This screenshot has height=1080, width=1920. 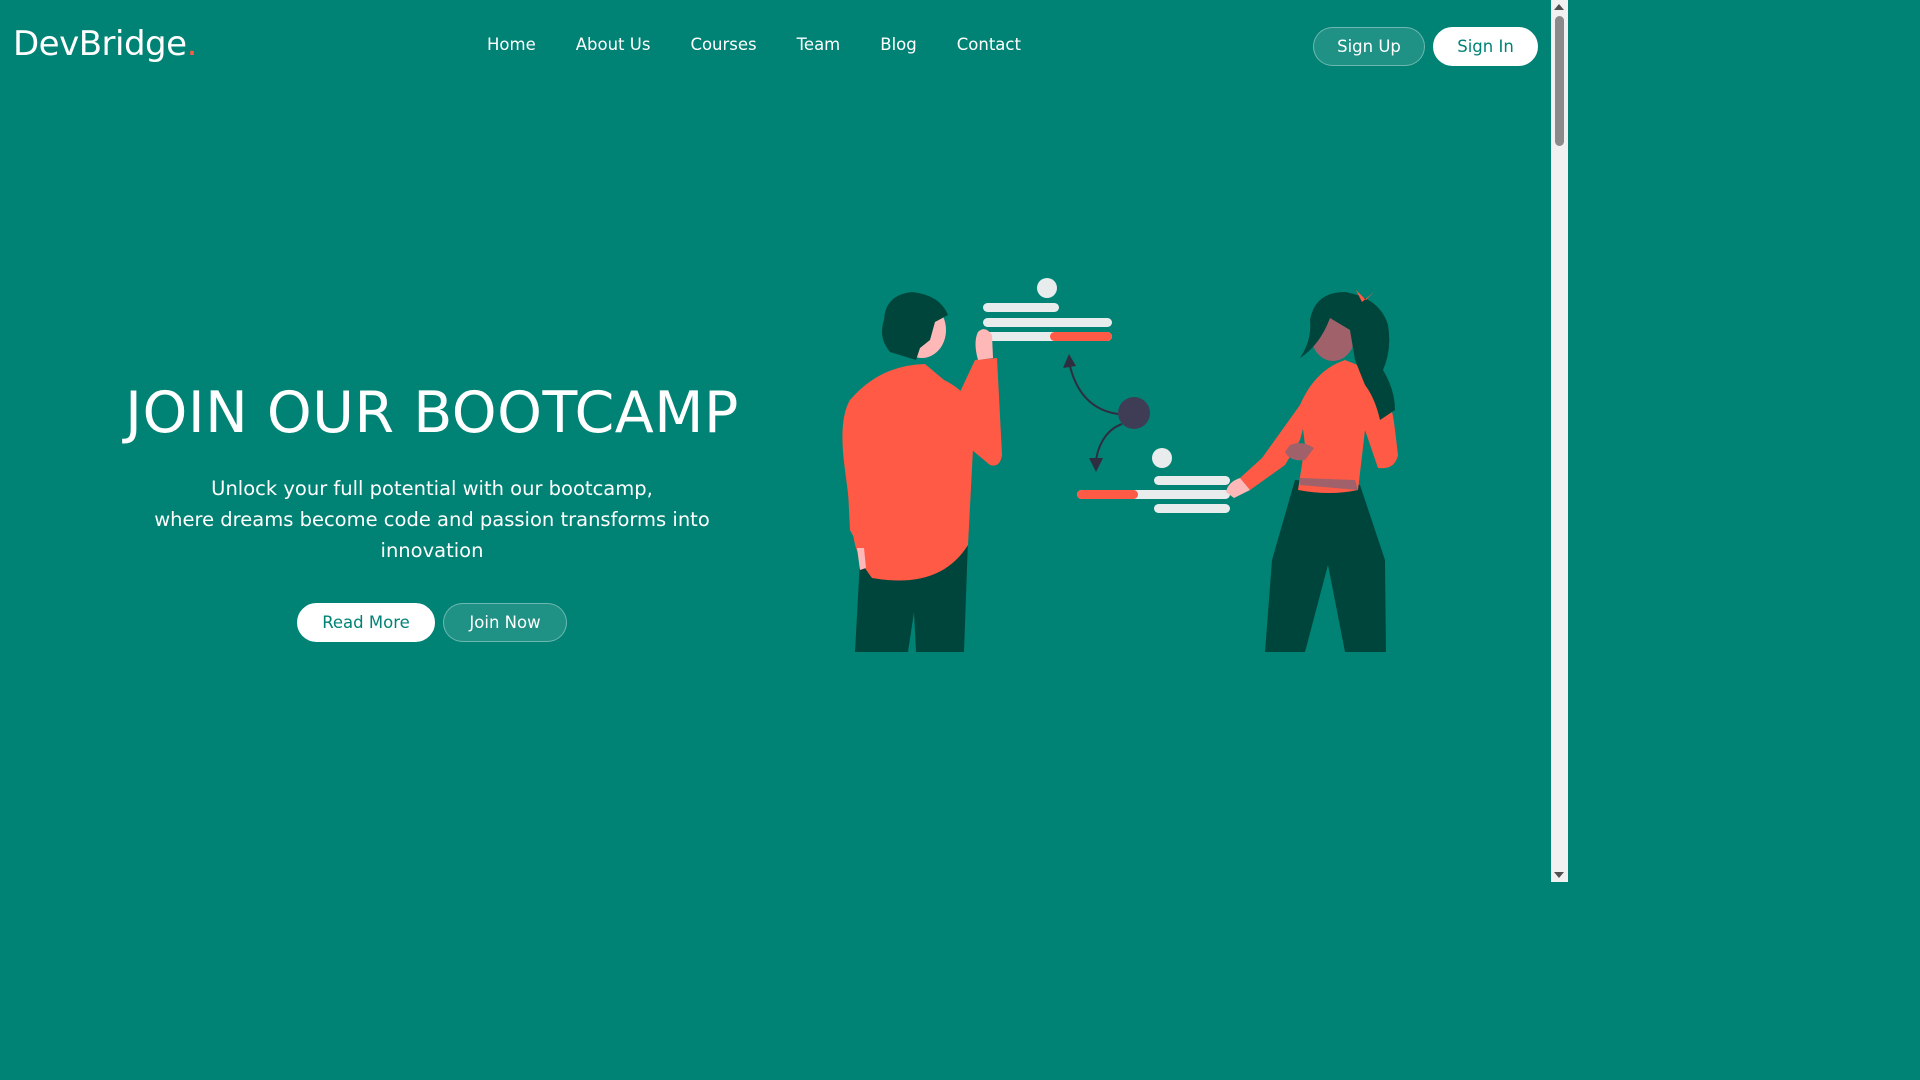 I want to click on nav-link-home: Home, so click(x=511, y=44).